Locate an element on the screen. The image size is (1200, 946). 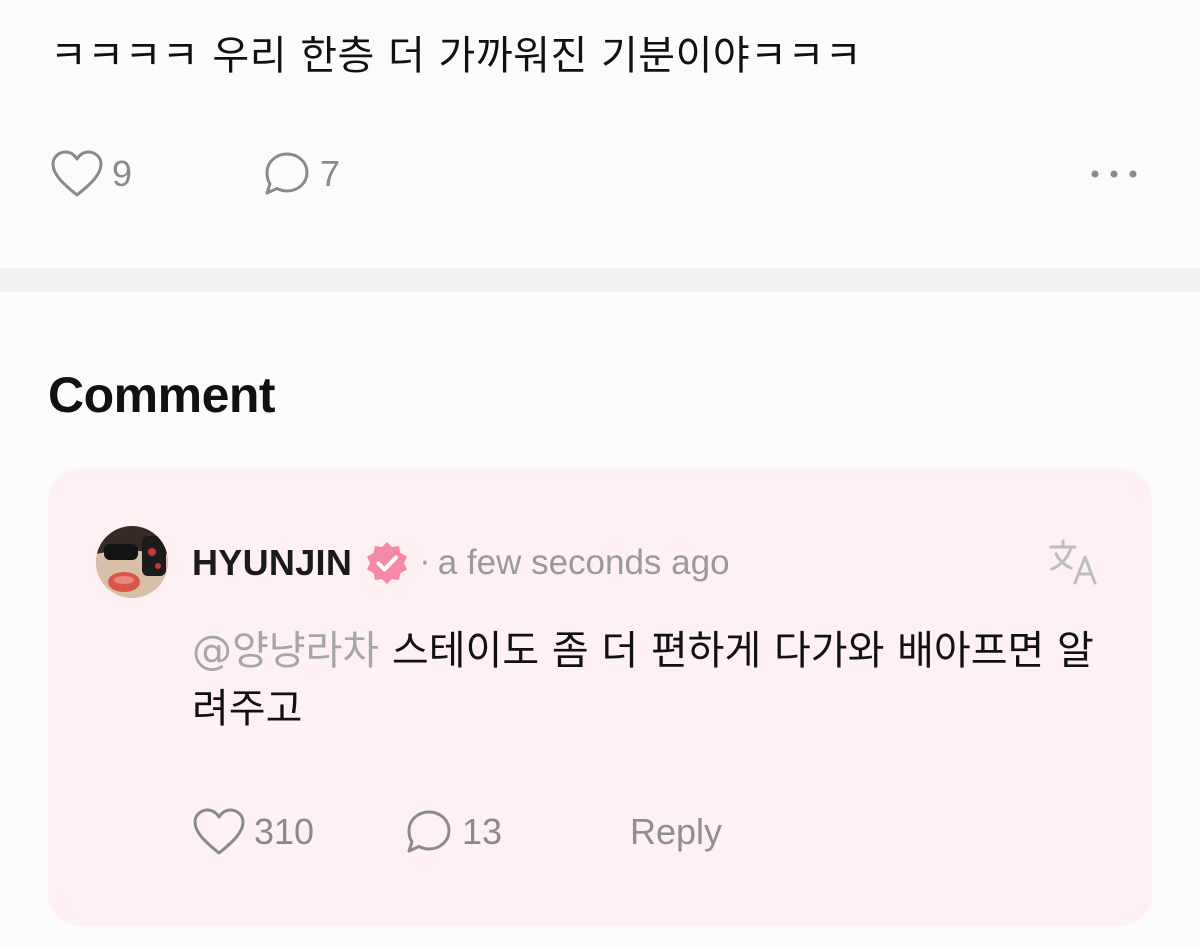
section-divider is located at coordinates (600, 280).